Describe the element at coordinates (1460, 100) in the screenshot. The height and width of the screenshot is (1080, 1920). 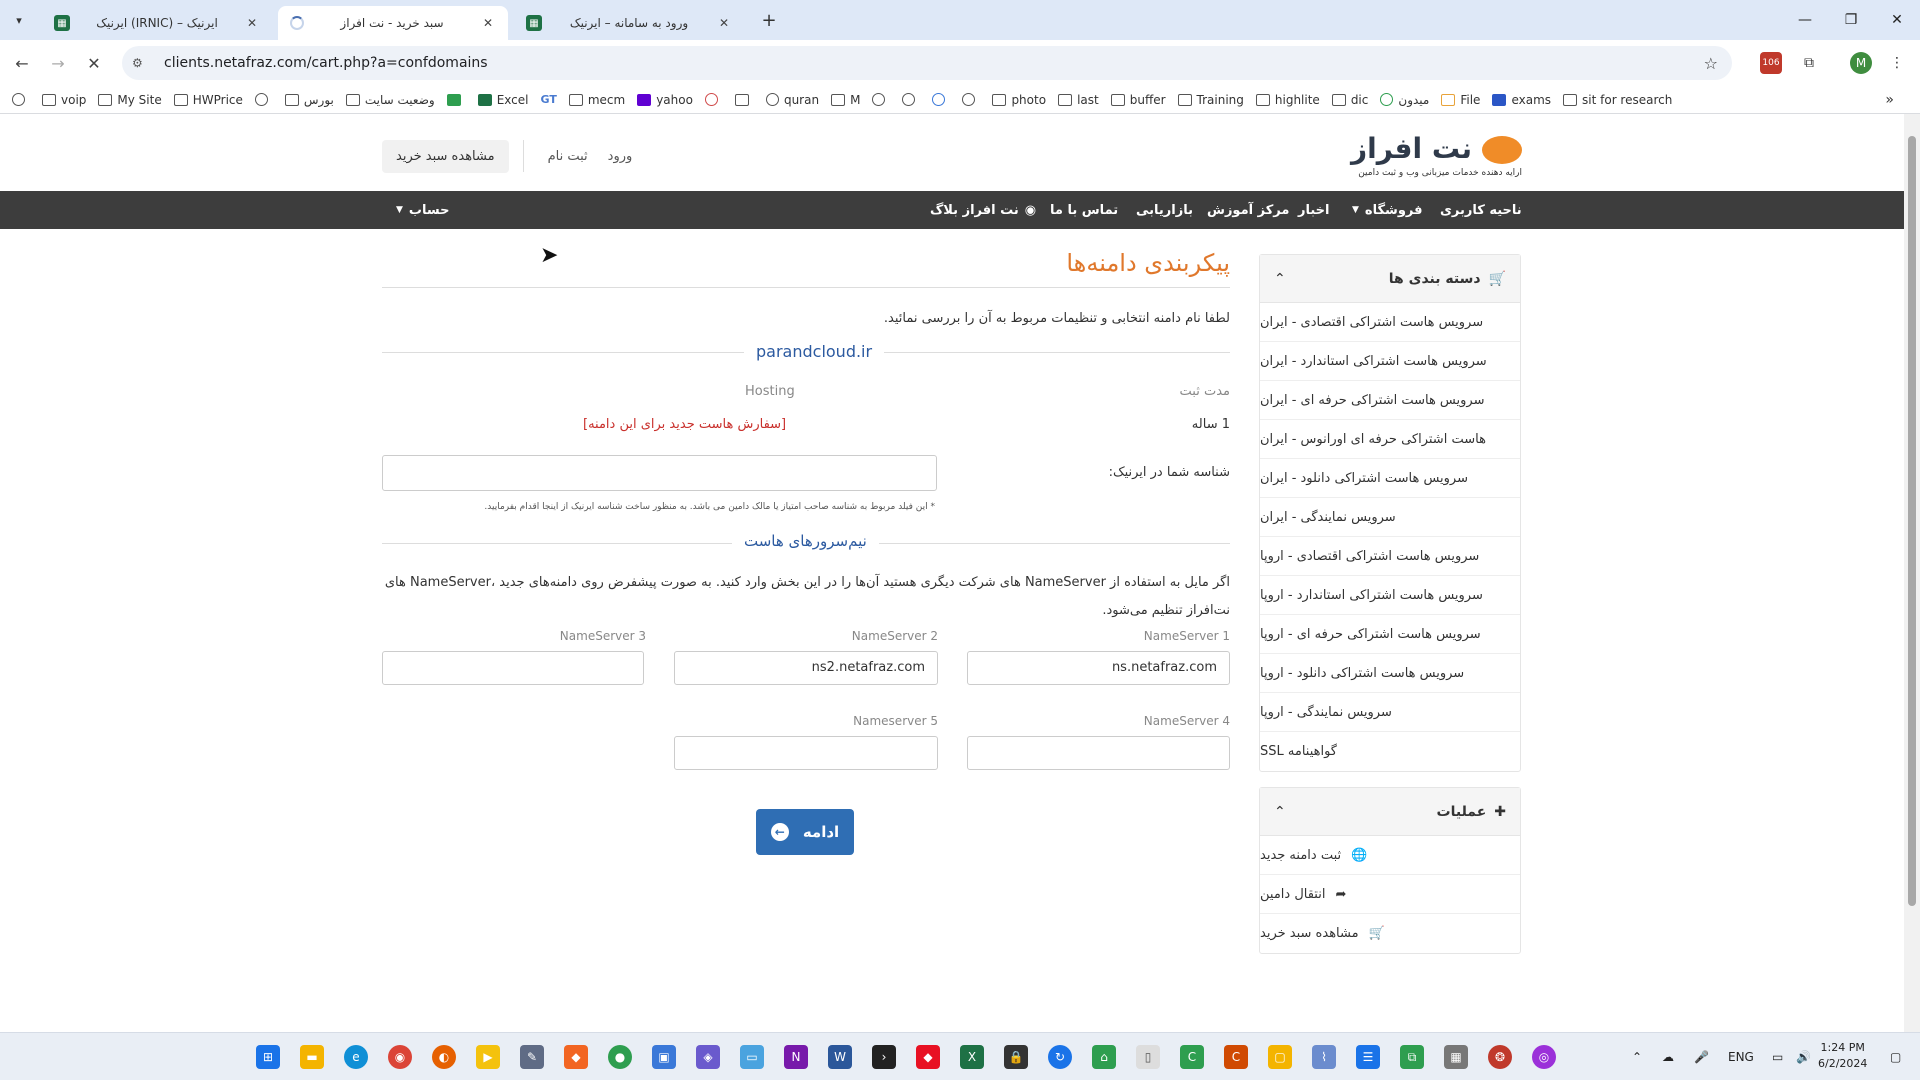
I see `bookmark-item: File` at that location.